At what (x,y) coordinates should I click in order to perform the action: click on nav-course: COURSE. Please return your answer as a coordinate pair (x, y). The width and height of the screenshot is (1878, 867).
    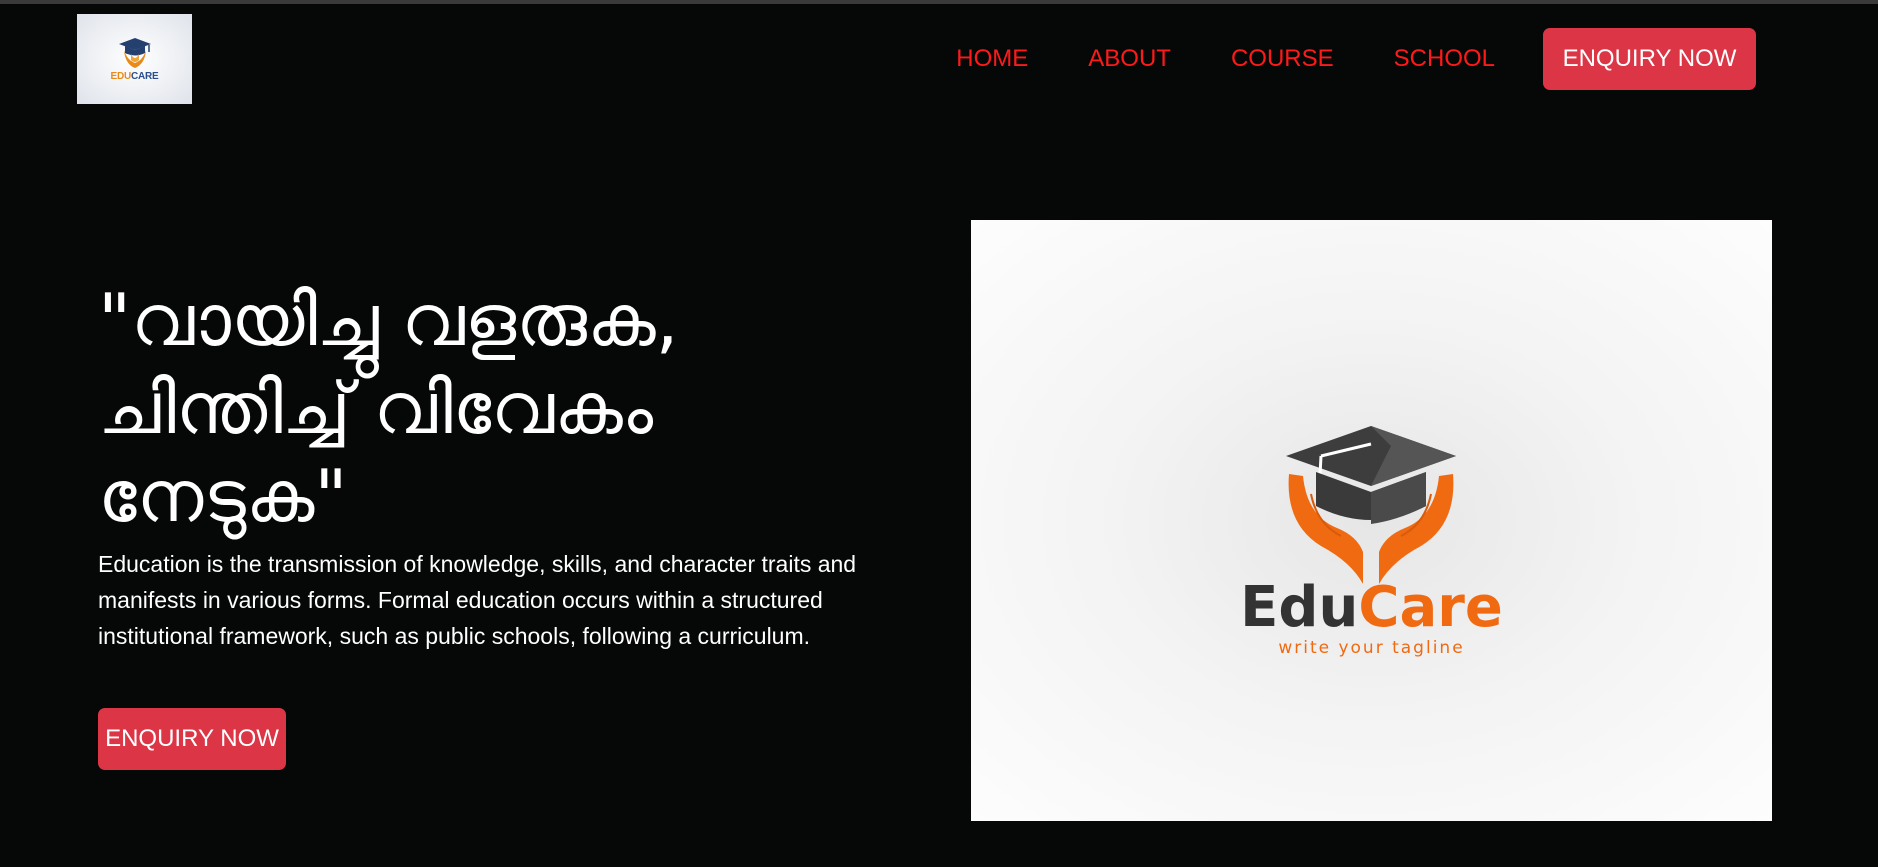
    Looking at the image, I should click on (1282, 59).